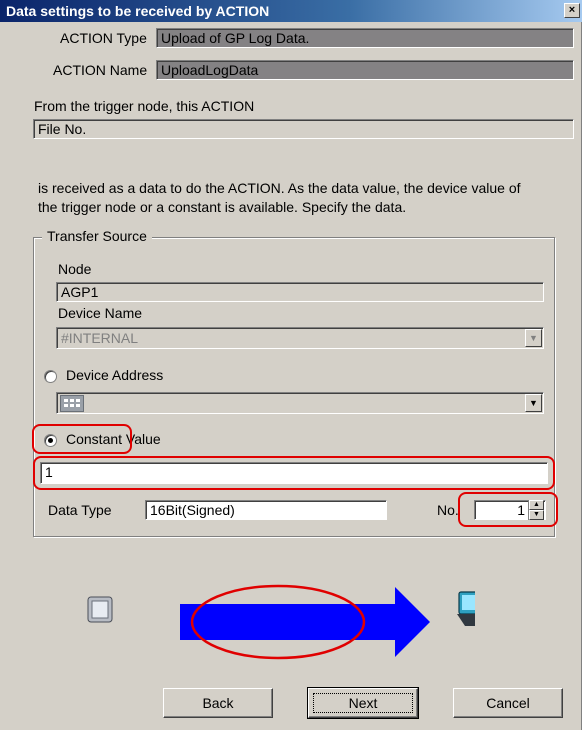 The width and height of the screenshot is (582, 730). What do you see at coordinates (100, 338) in the screenshot?
I see `device-name-value: #INTERNAL` at bounding box center [100, 338].